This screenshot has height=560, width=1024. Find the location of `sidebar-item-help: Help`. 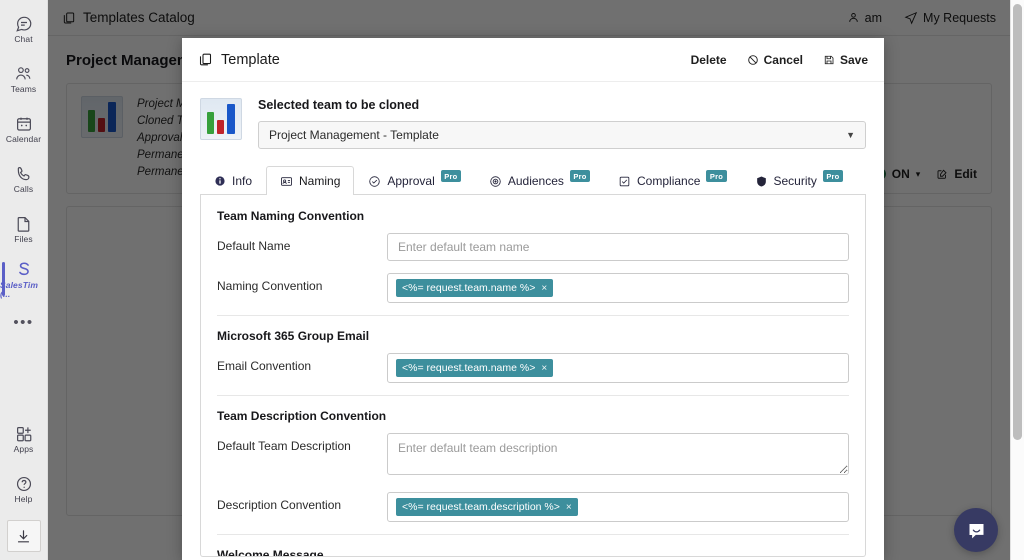

sidebar-item-help: Help is located at coordinates (23, 489).